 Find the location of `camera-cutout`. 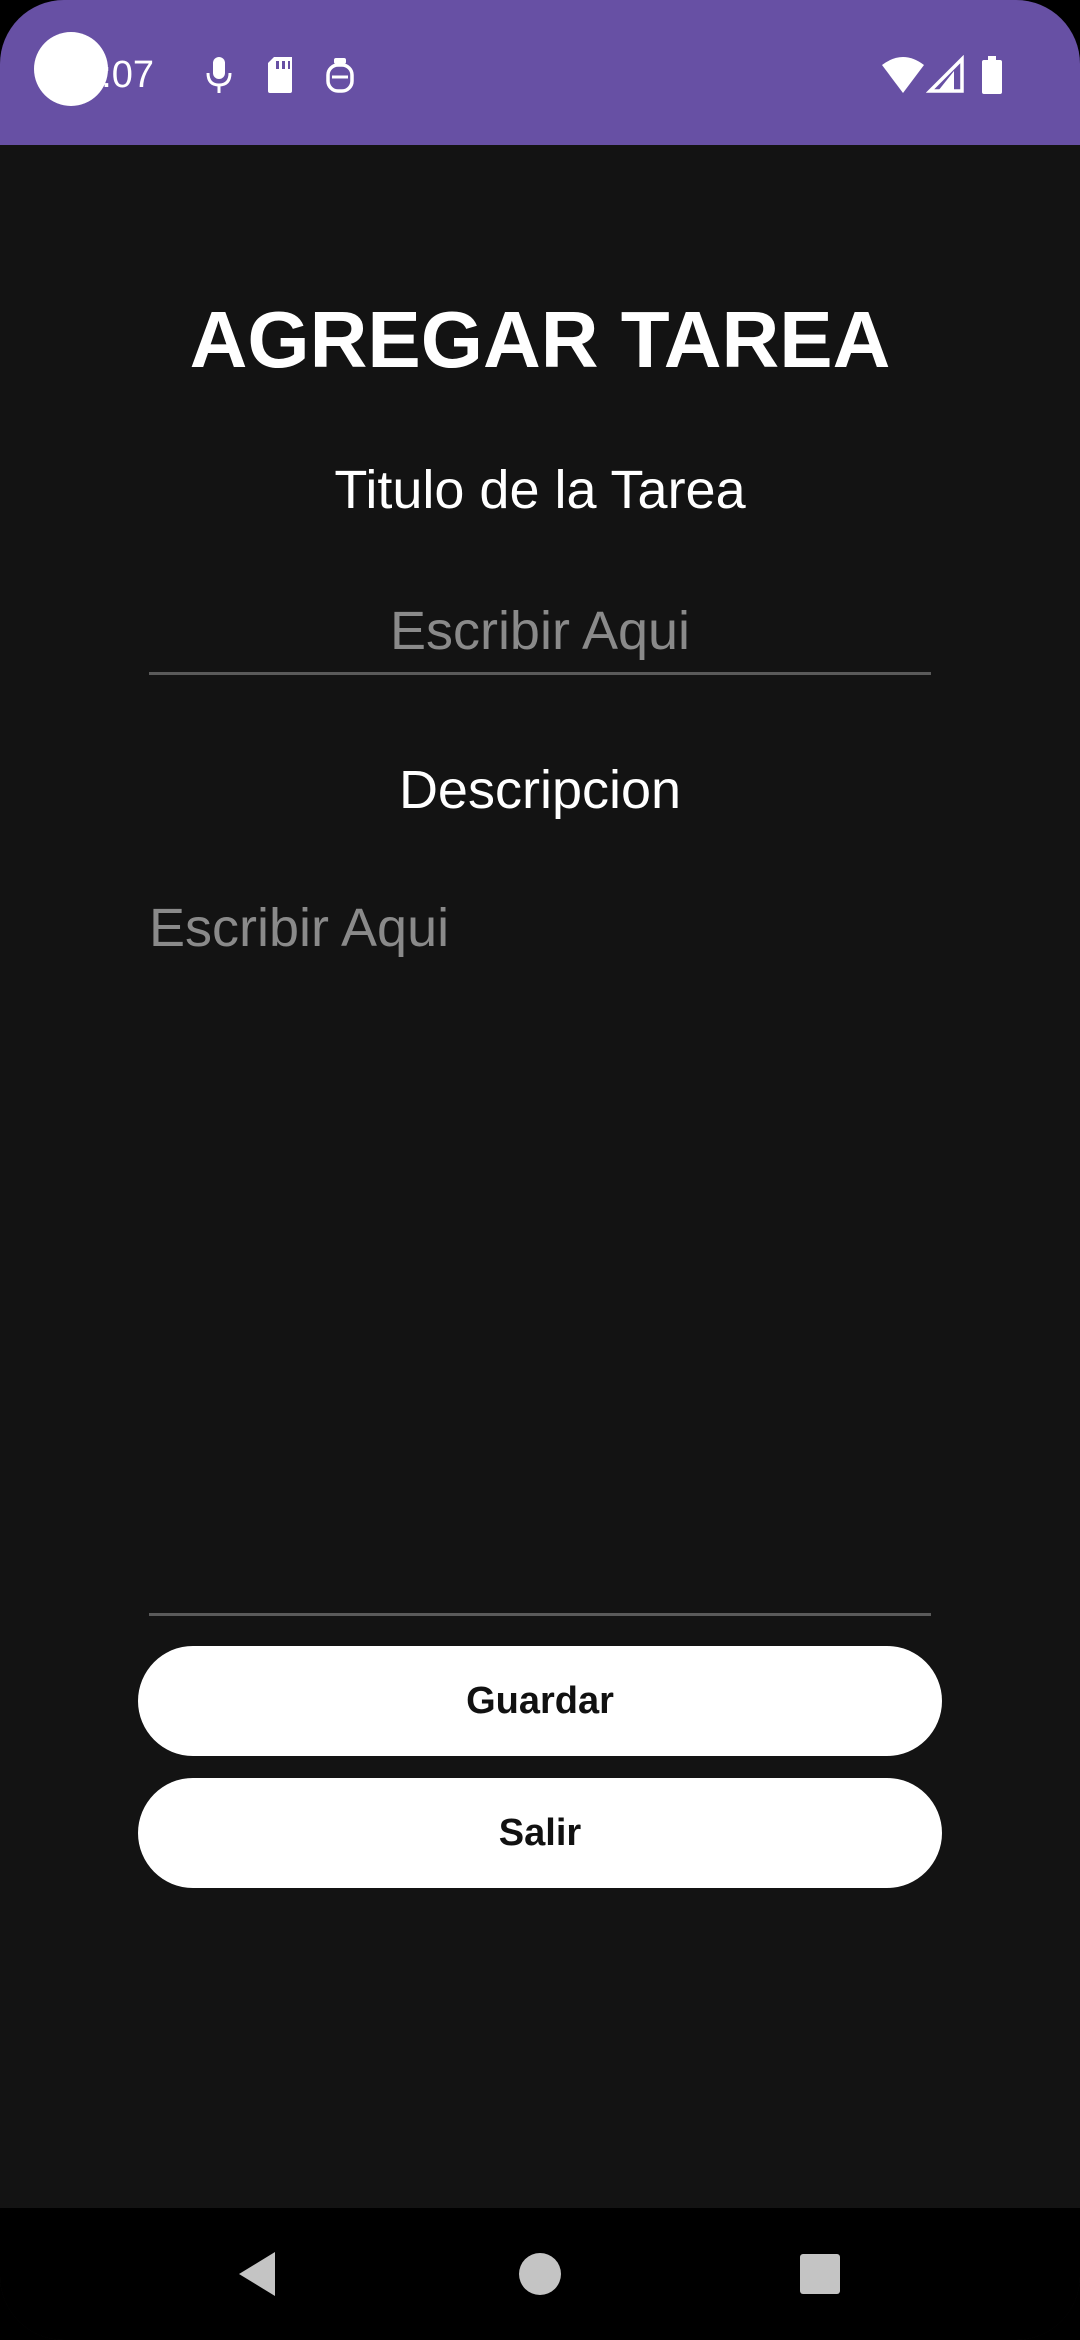

camera-cutout is located at coordinates (71, 69).